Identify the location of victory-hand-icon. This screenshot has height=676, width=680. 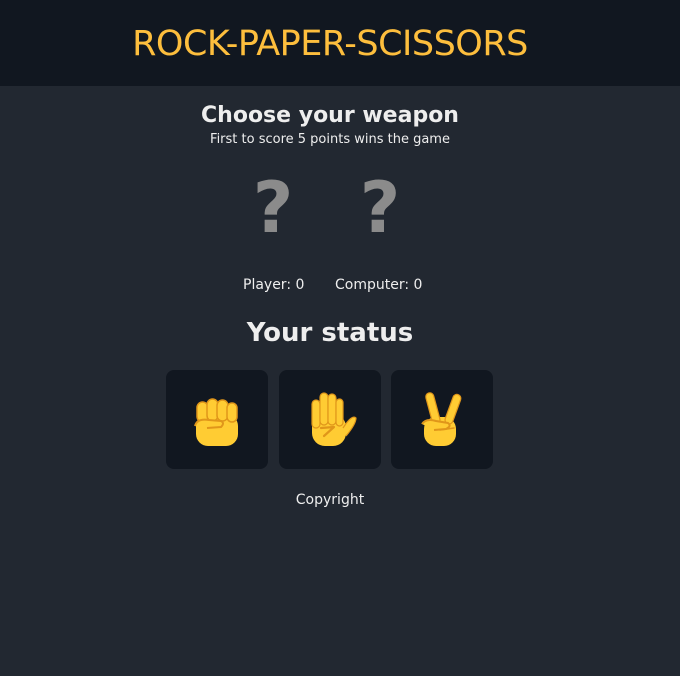
(441, 419).